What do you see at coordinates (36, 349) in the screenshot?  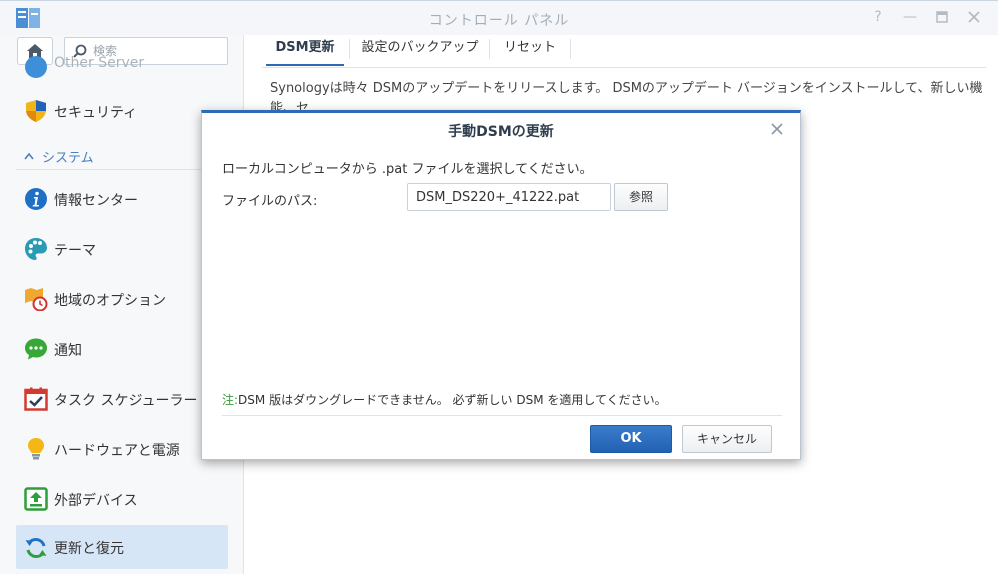 I see `chat-bubble-icon` at bounding box center [36, 349].